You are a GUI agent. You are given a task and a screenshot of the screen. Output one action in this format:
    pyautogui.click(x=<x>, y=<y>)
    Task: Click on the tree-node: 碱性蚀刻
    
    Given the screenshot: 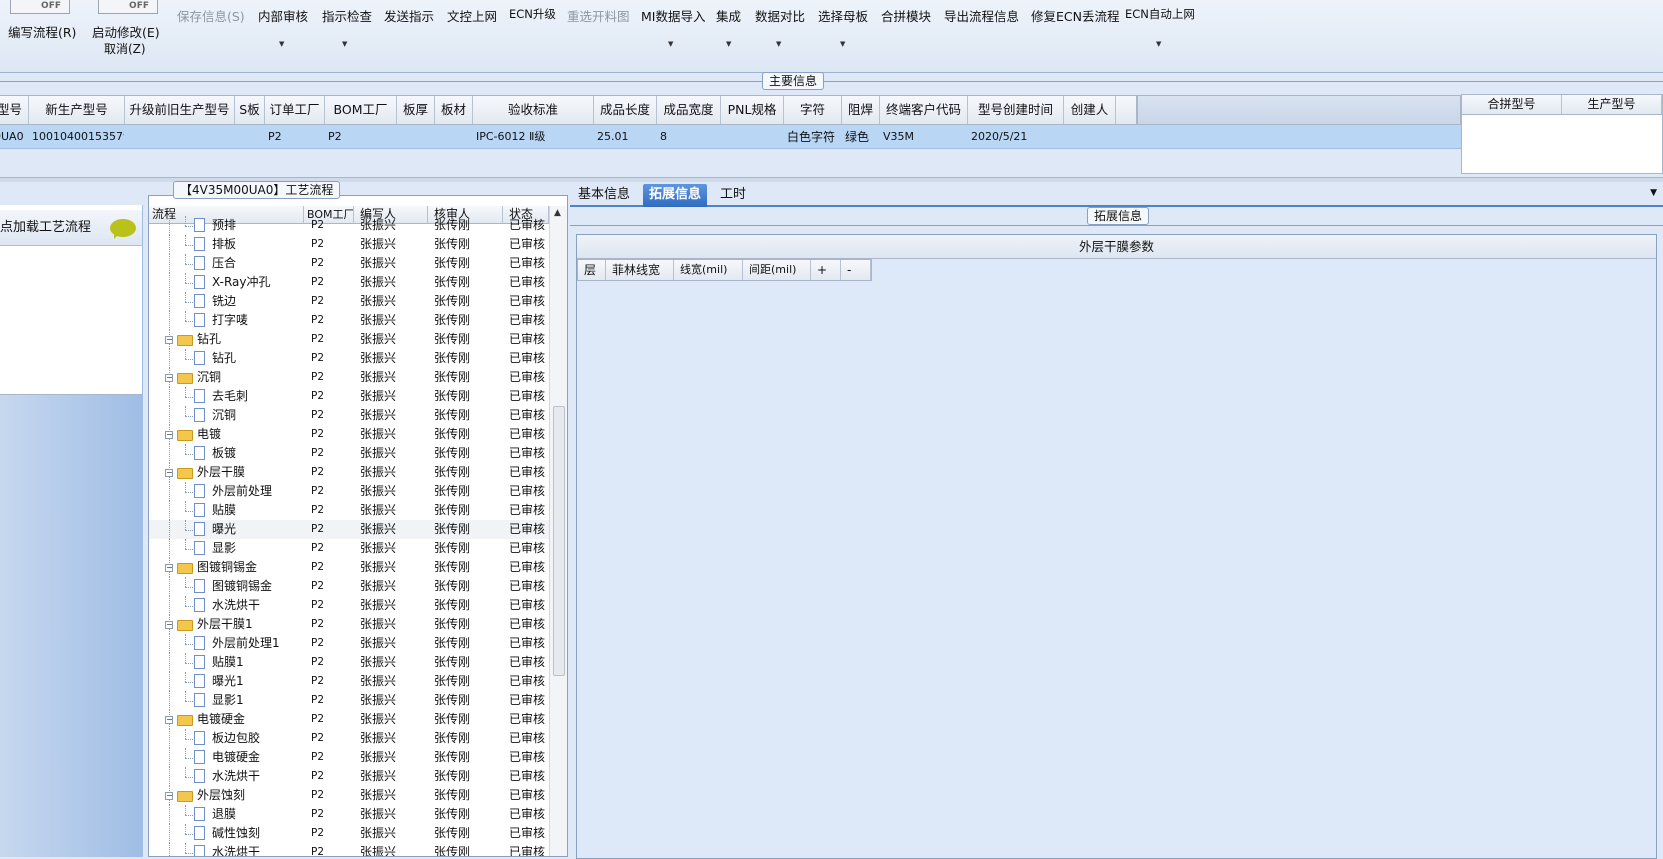 What is the action you would take?
    pyautogui.click(x=226, y=833)
    